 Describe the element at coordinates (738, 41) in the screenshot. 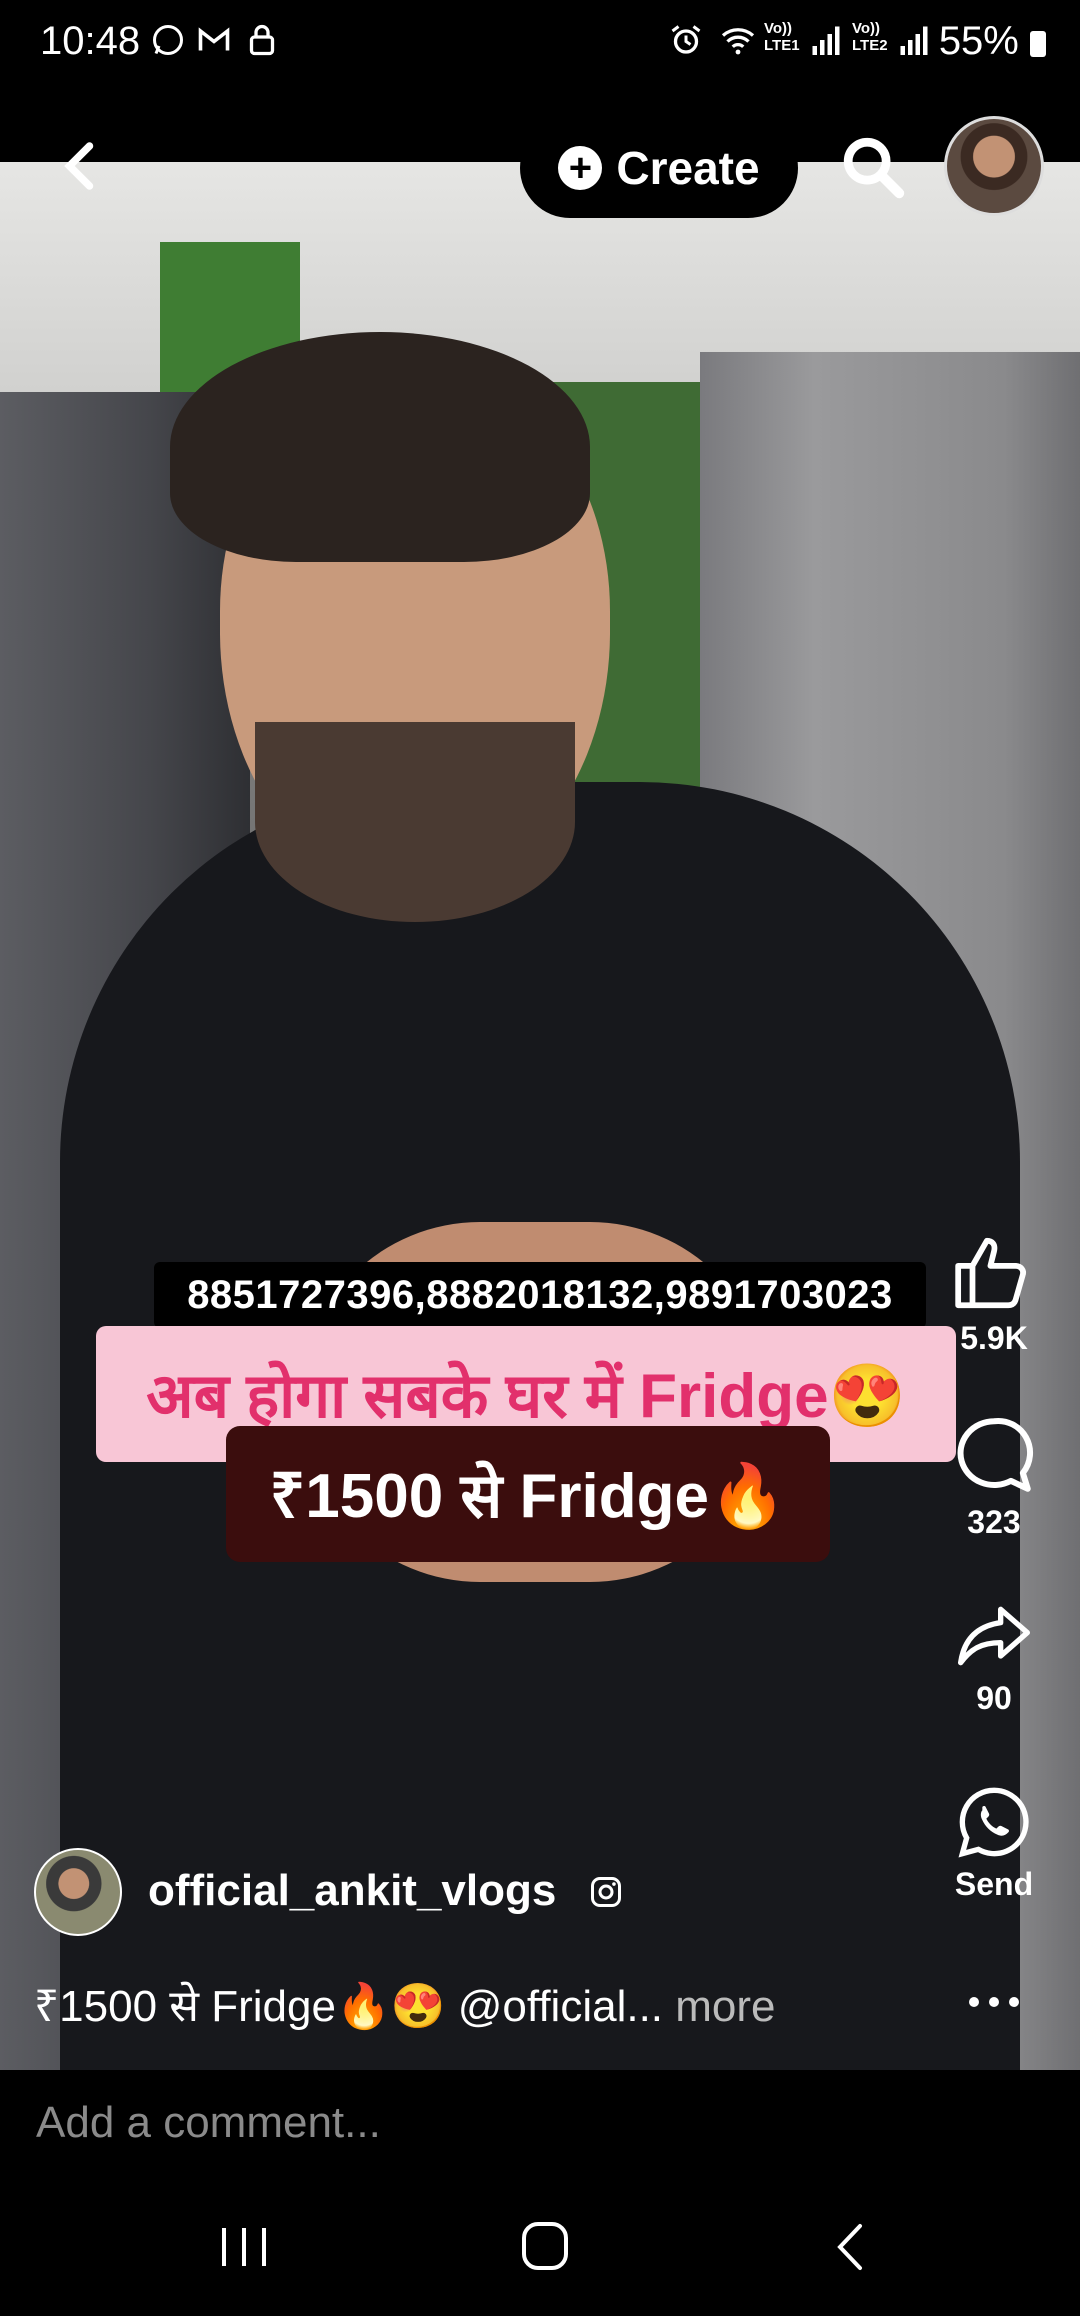

I see `wifi-icon` at that location.